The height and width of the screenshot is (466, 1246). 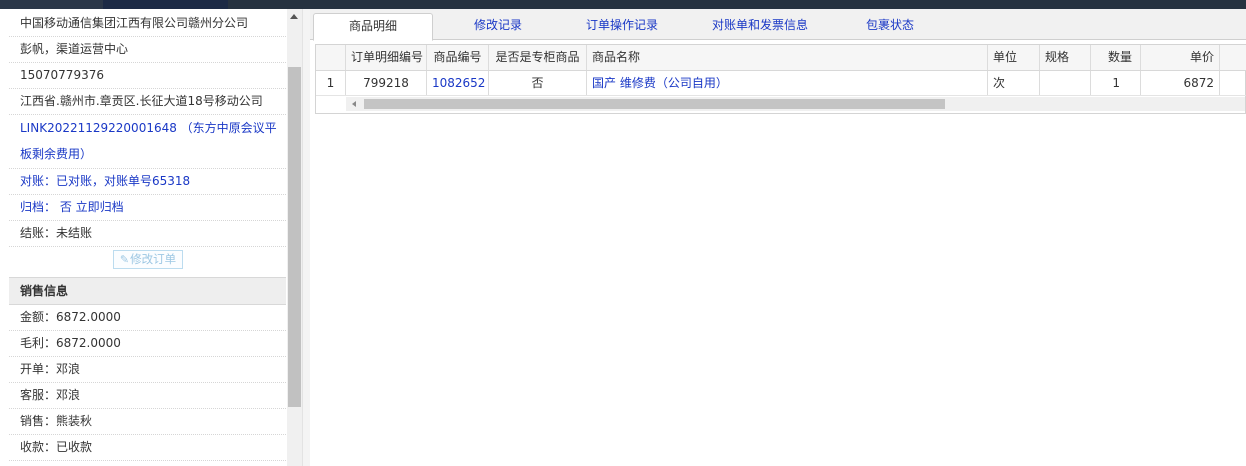 What do you see at coordinates (147, 291) in the screenshot?
I see `sales-info-heading: 销售信息` at bounding box center [147, 291].